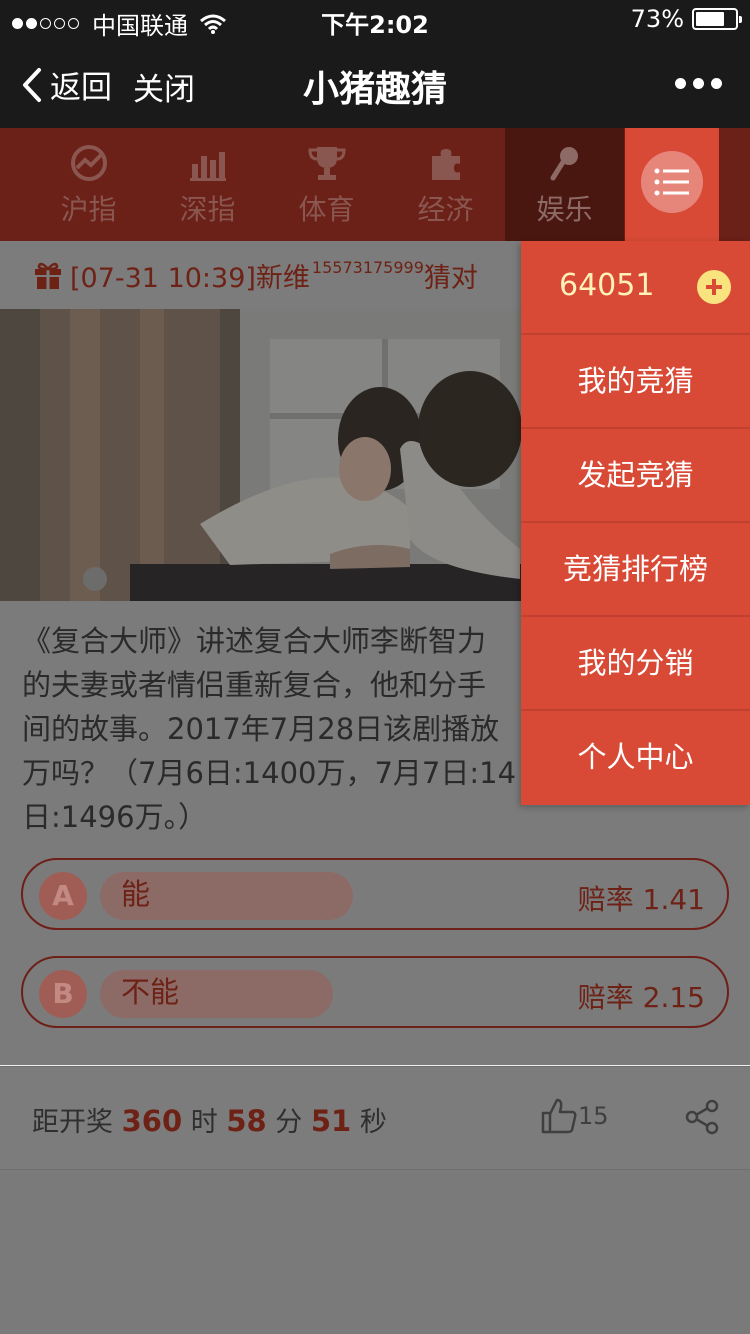  Describe the element at coordinates (207, 184) in the screenshot. I see `tab-shenzhen-index: 深指` at that location.